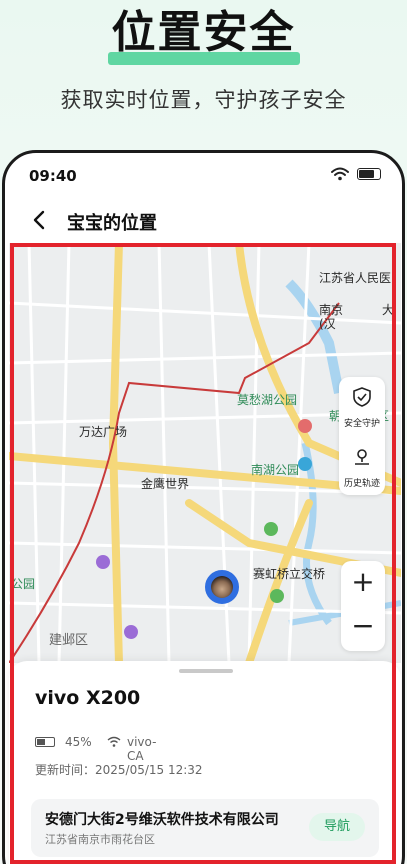 The image size is (407, 864). What do you see at coordinates (119, 770) in the screenshot?
I see `update-time: 更新时间：2025/05/15 12:32` at bounding box center [119, 770].